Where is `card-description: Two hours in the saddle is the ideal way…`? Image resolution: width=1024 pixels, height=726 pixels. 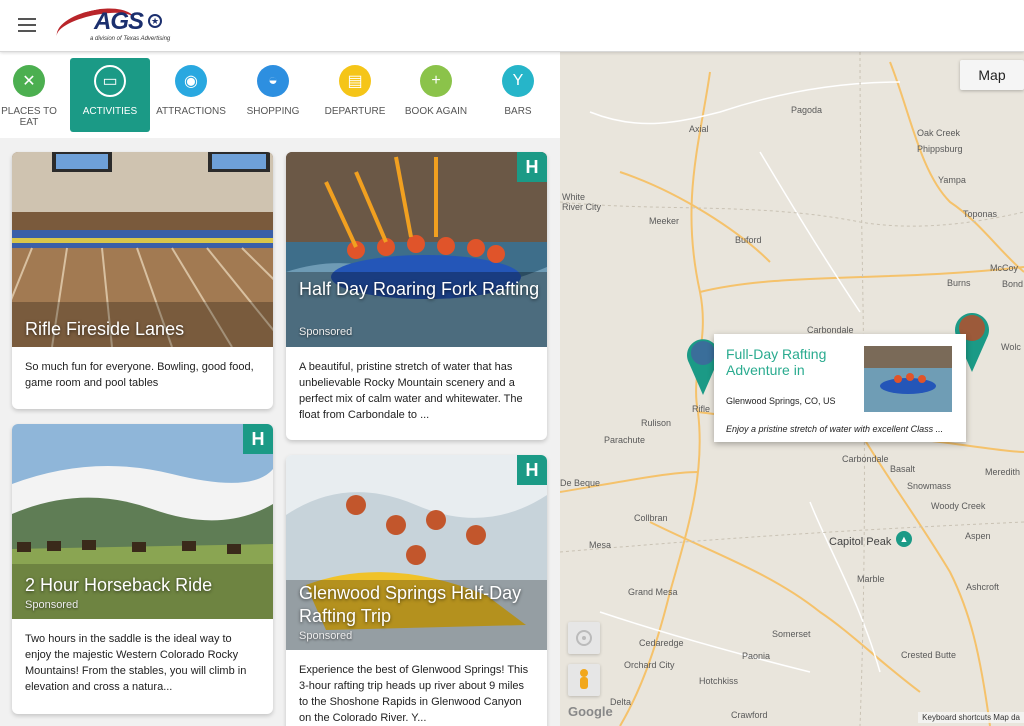 card-description: Two hours in the saddle is the ideal way… is located at coordinates (136, 663).